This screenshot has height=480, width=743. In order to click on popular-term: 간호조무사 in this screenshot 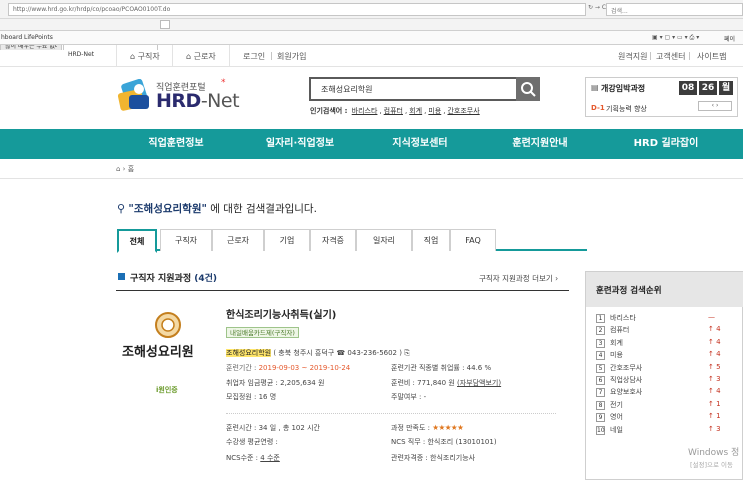, I will do `click(463, 111)`.